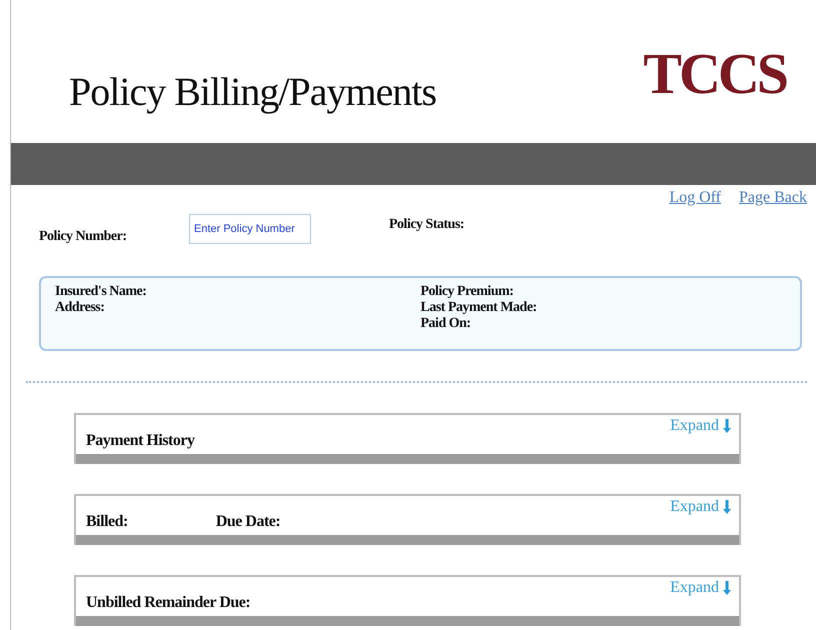  I want to click on field-label: Insured's Name:, so click(101, 292).